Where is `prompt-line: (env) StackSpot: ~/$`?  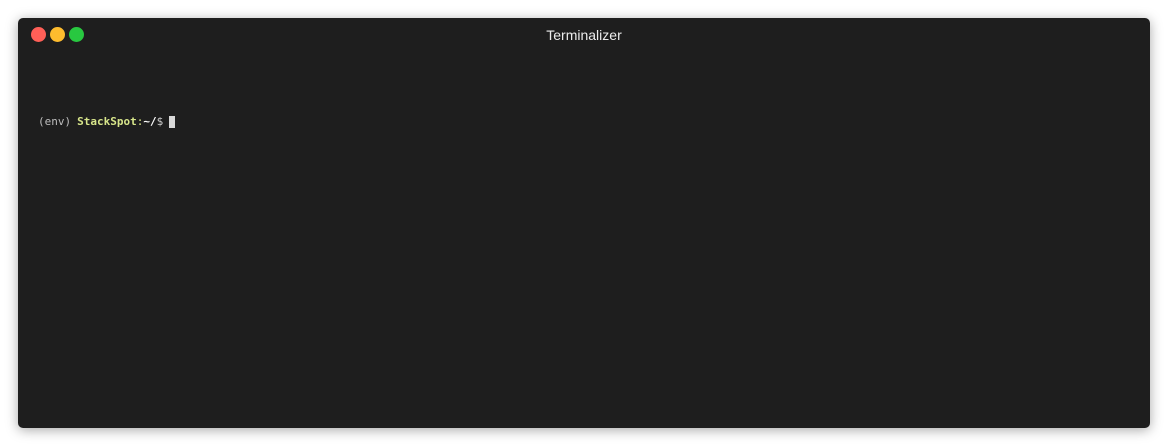 prompt-line: (env) StackSpot: ~/$ is located at coordinates (584, 122).